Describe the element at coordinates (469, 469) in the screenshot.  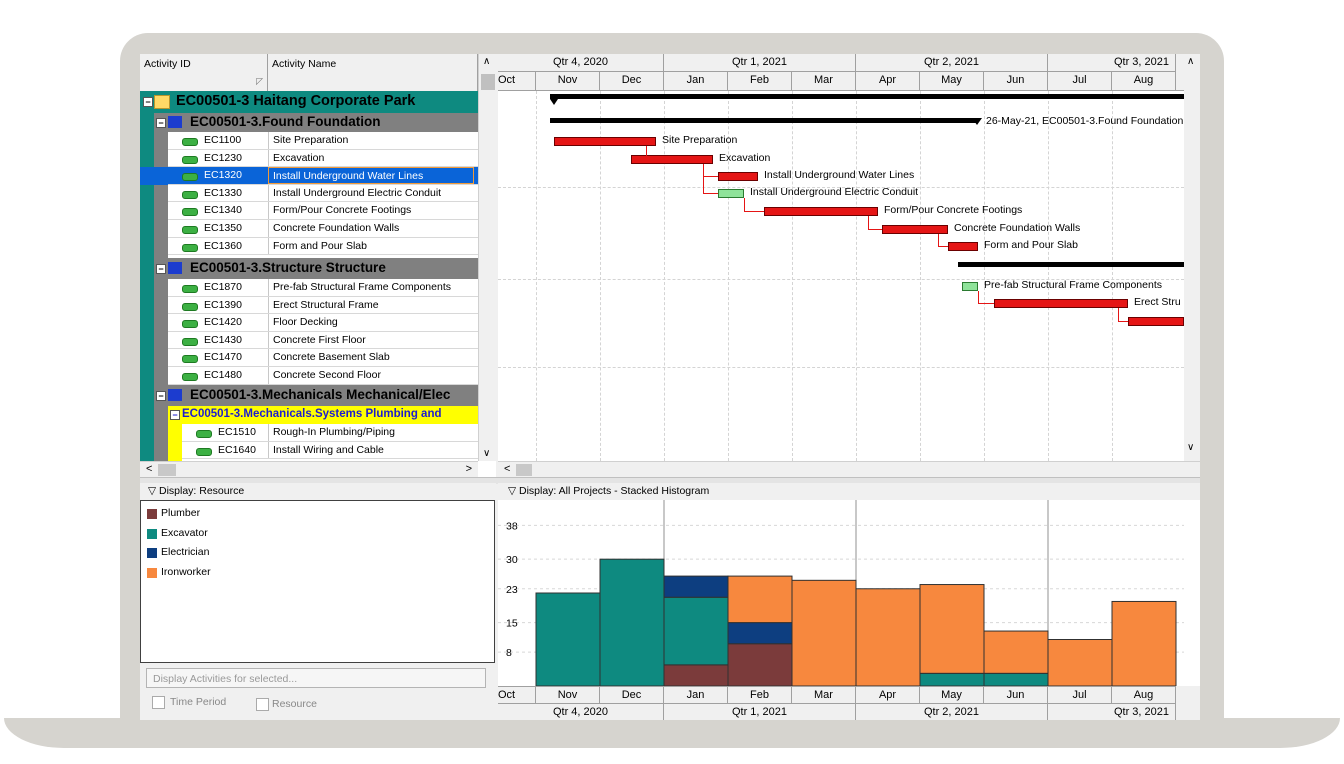
I see `scroll-right-icon: >` at that location.